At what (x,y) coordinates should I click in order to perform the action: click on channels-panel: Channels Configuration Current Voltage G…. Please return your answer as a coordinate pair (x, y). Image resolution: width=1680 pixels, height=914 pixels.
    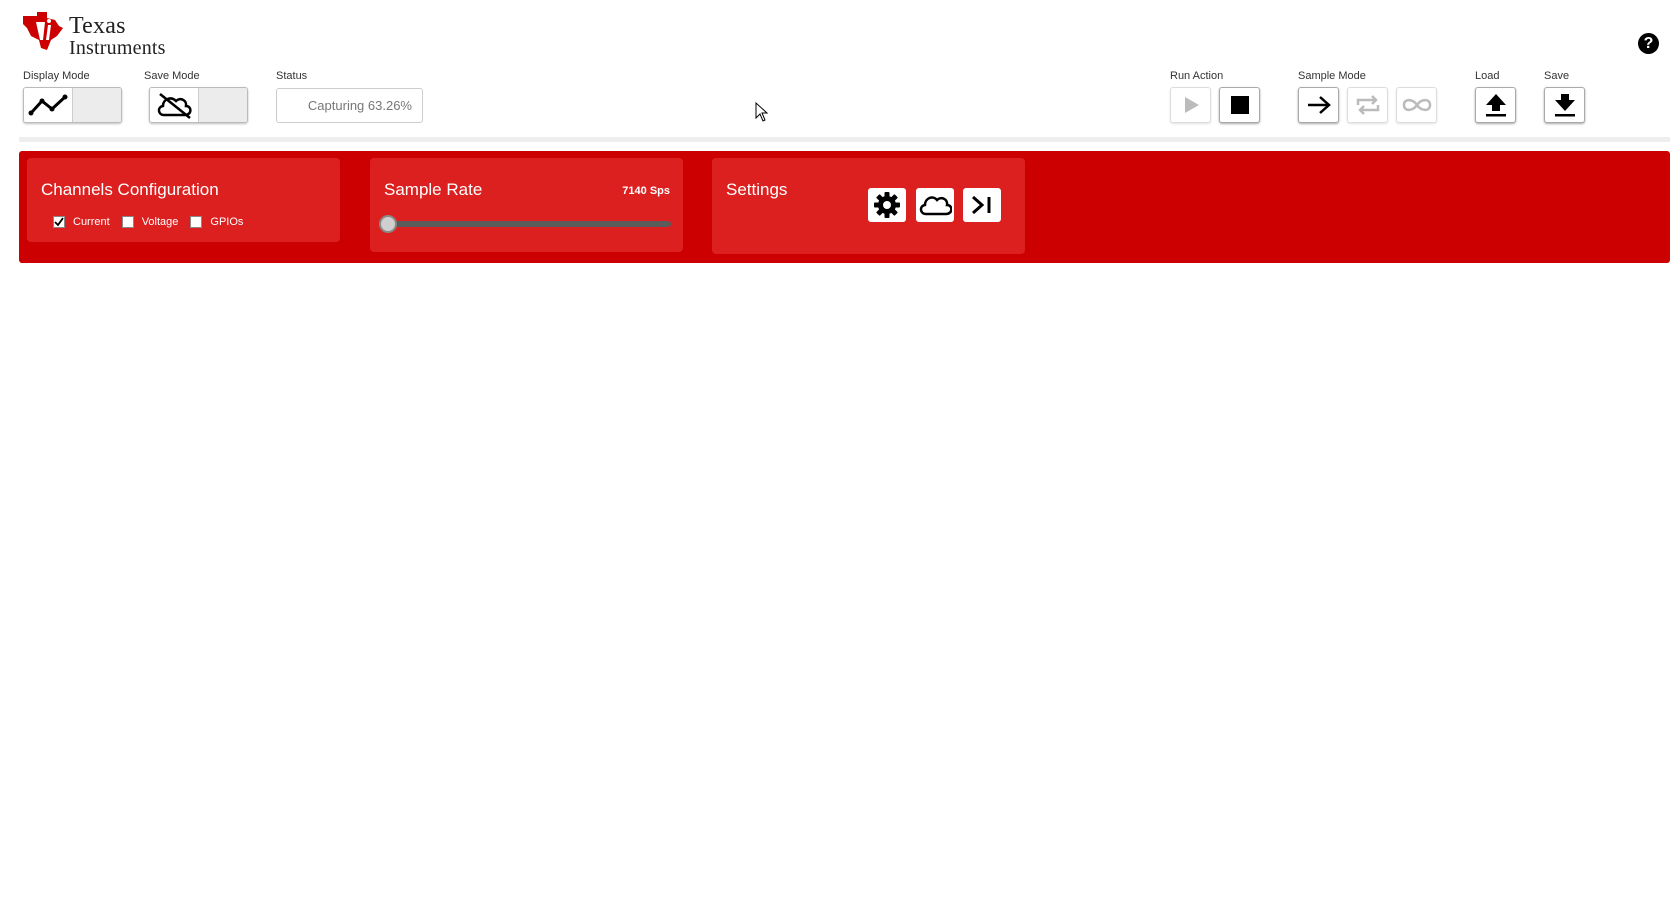
    Looking at the image, I should click on (183, 200).